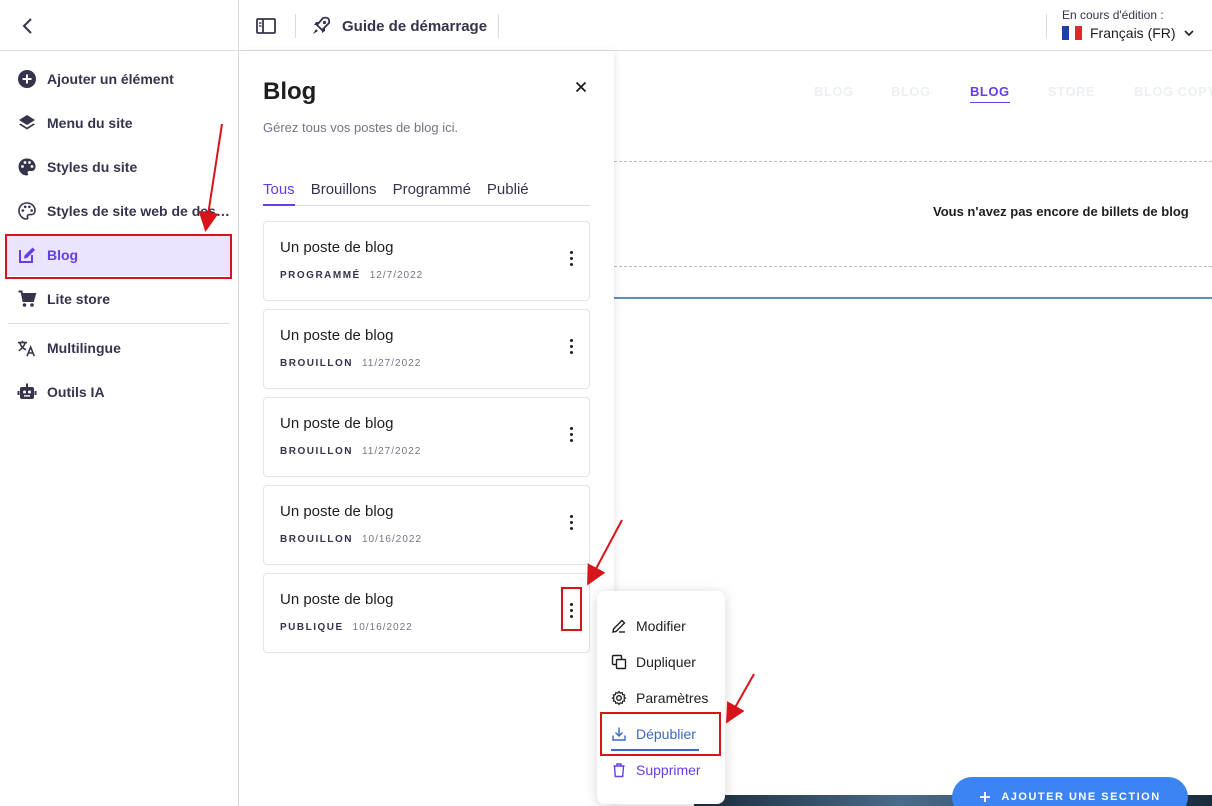  What do you see at coordinates (426, 525) in the screenshot?
I see `blog-post-card: Un poste de blog BROUILLON 10/16/2022` at bounding box center [426, 525].